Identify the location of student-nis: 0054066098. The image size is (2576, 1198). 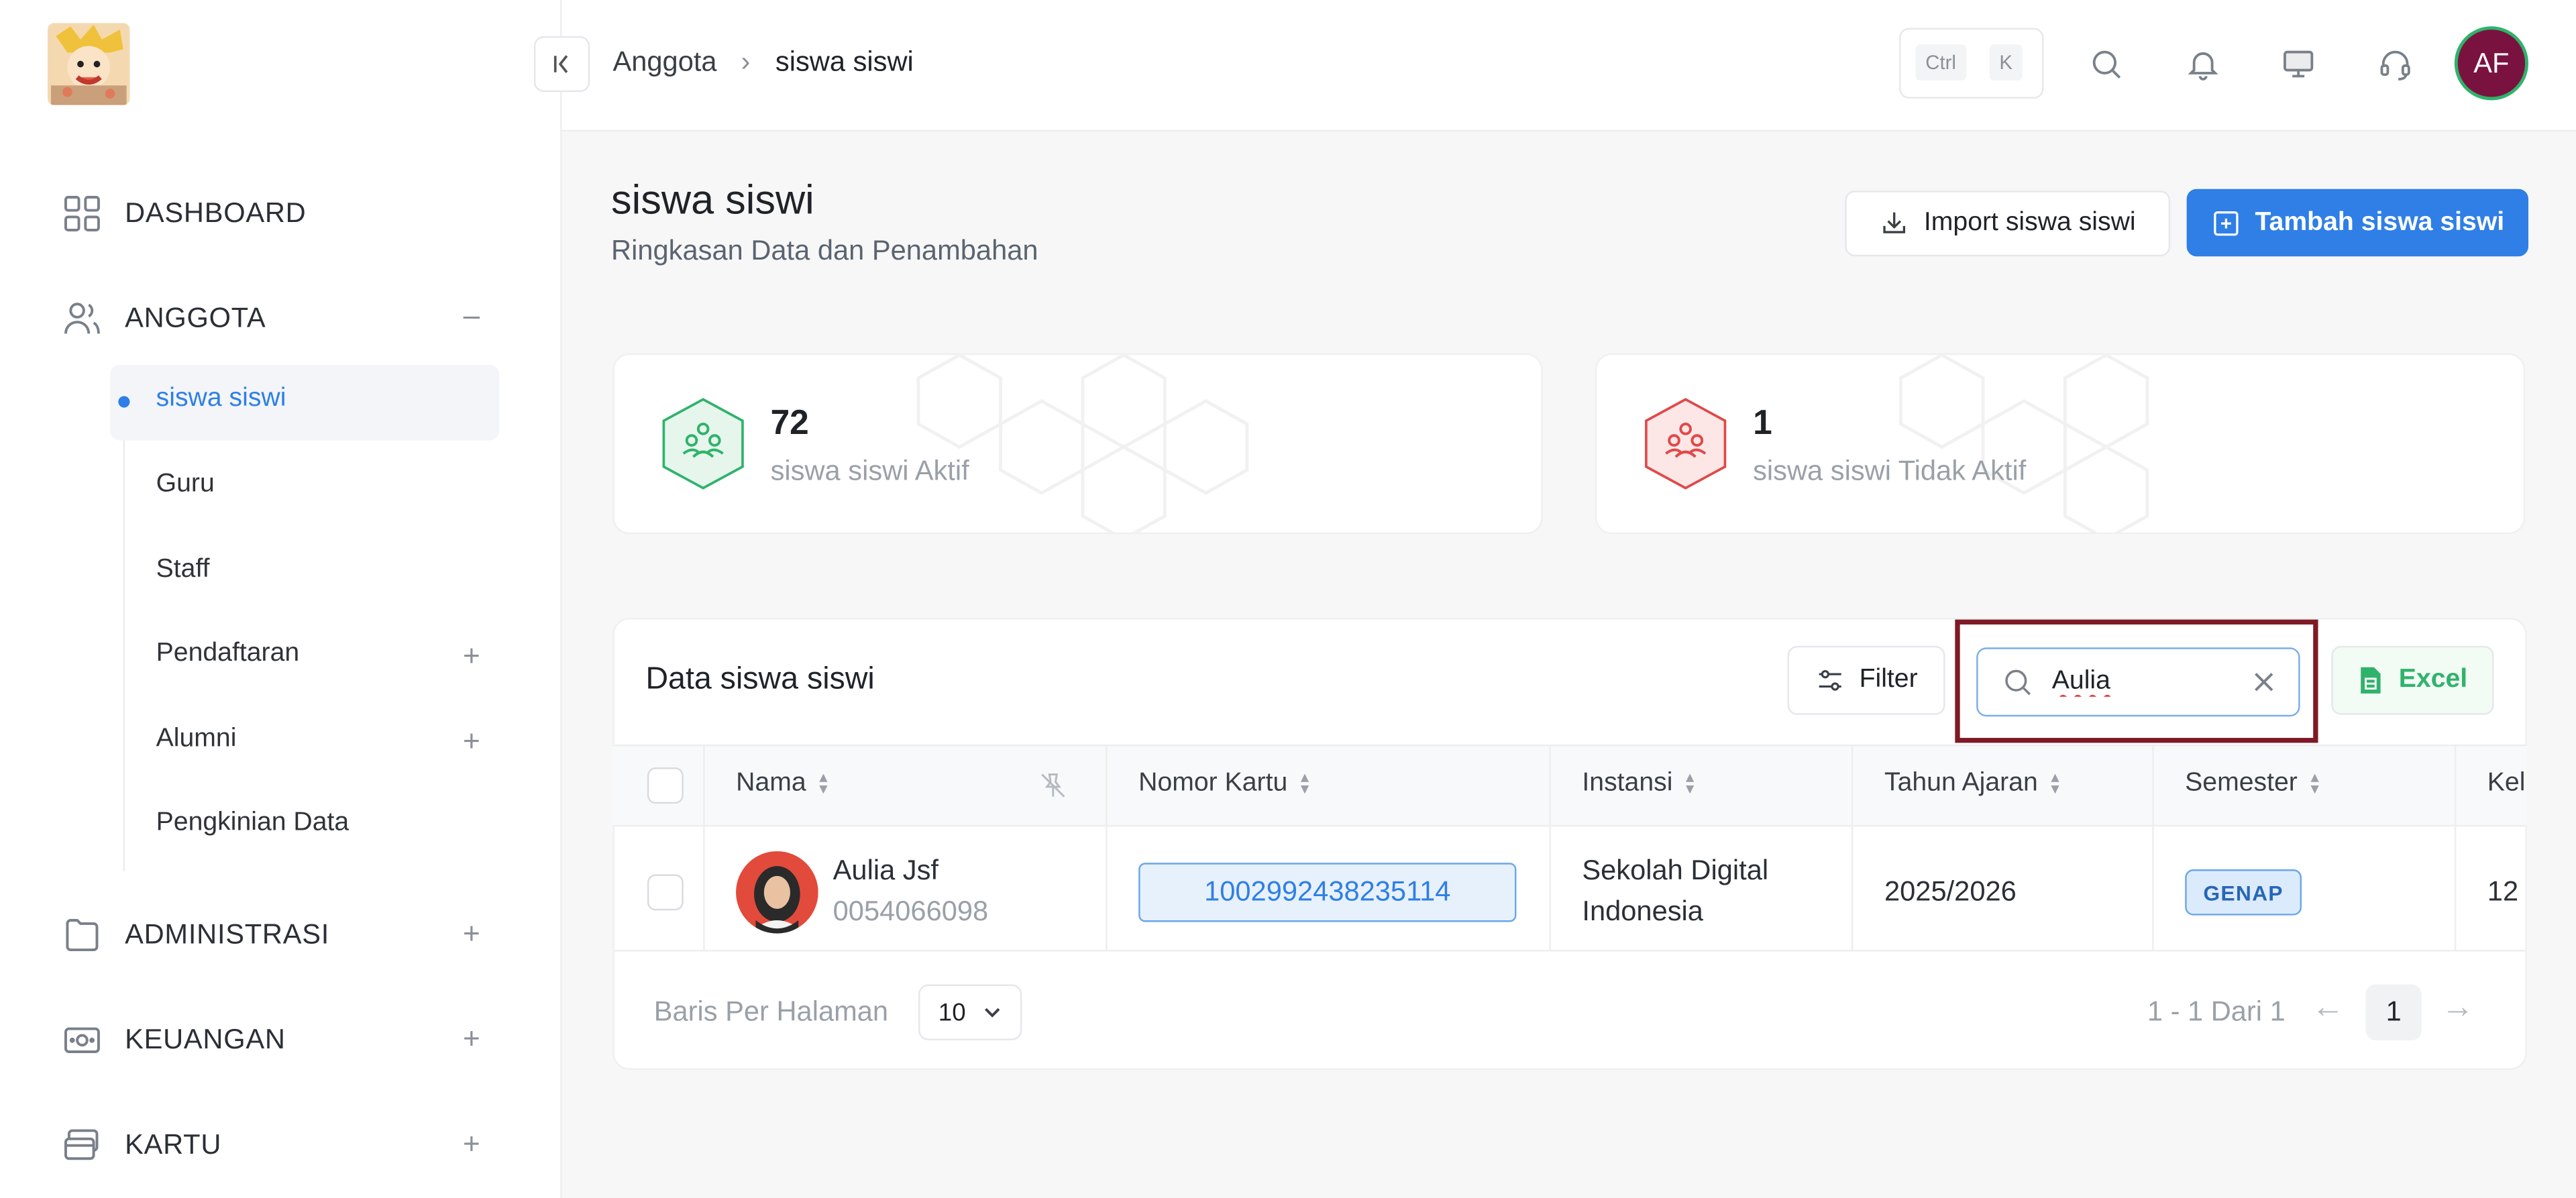
(911, 911).